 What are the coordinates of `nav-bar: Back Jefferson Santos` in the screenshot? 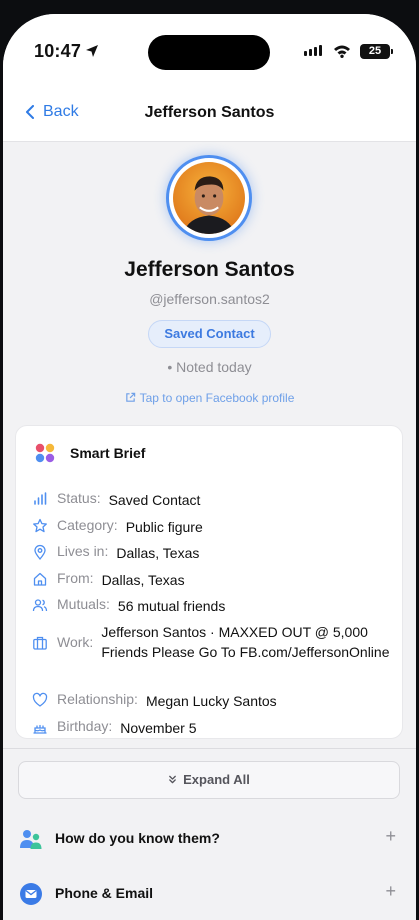 It's located at (209, 114).